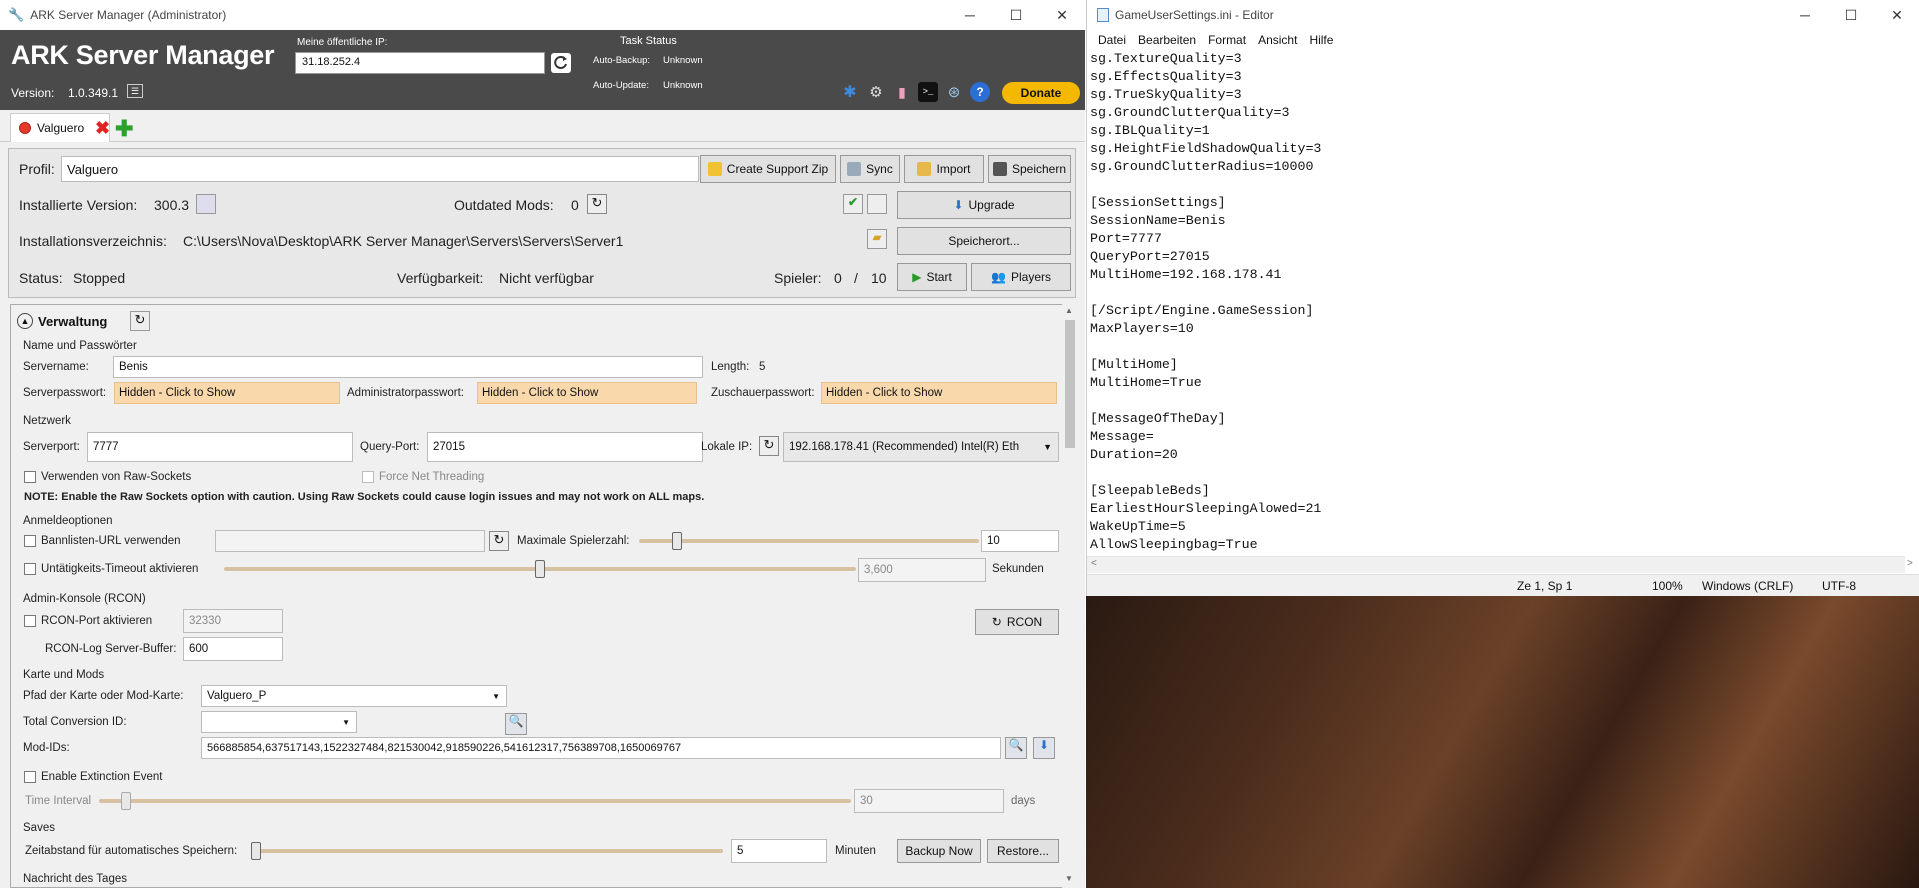 The width and height of the screenshot is (1919, 888). I want to click on rcon-button: ↻ RCON, so click(1017, 622).